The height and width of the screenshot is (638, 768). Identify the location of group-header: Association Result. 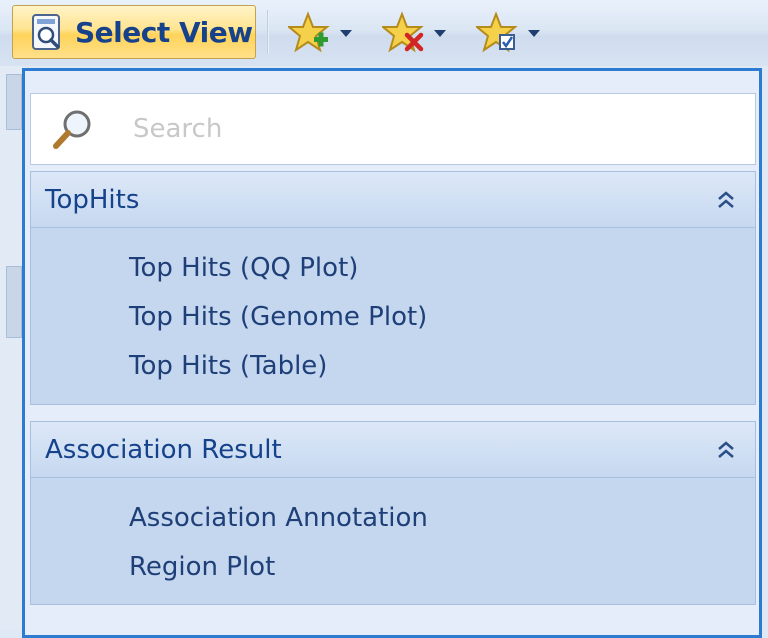
(393, 450).